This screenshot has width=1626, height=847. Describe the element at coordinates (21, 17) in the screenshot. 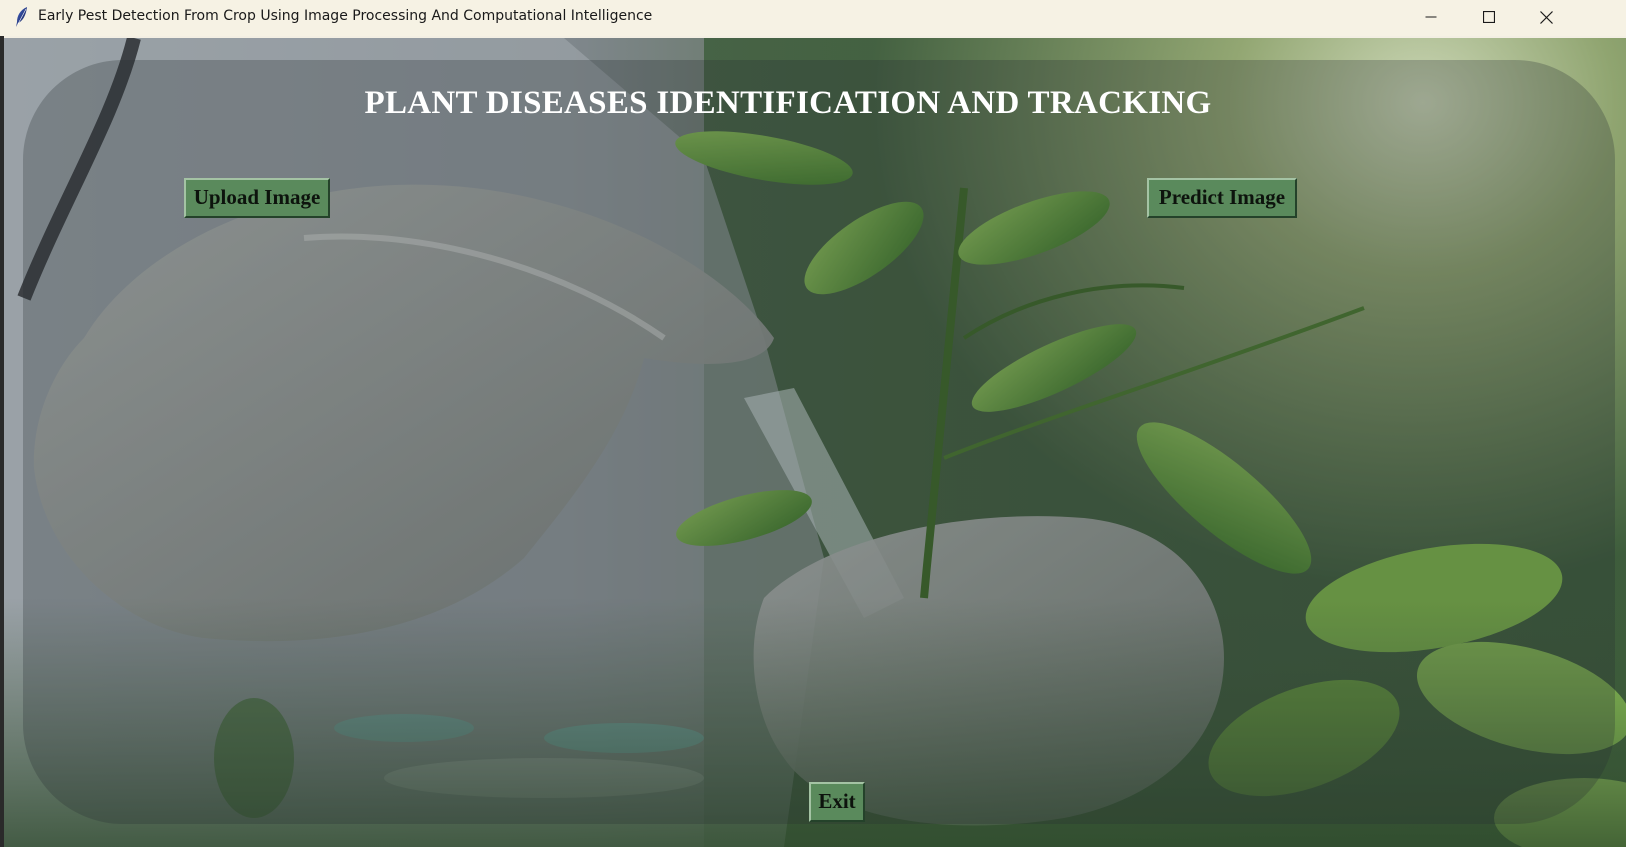

I see `feather-icon` at that location.